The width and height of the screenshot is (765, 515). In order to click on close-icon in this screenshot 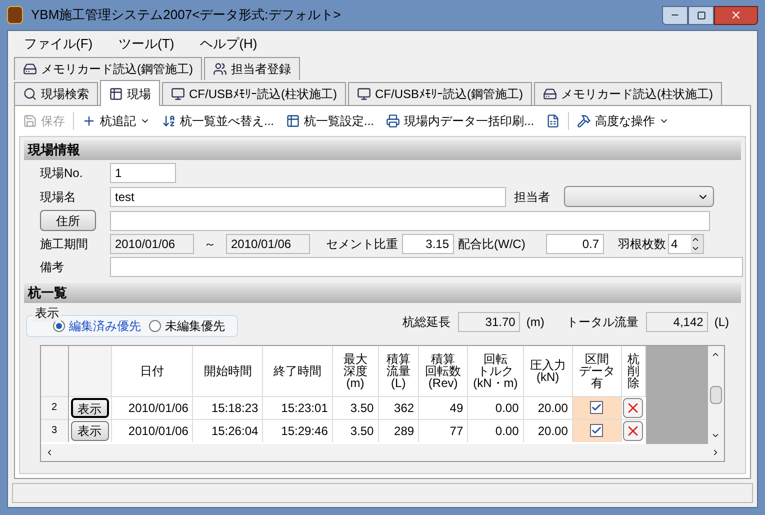, I will do `click(736, 15)`.